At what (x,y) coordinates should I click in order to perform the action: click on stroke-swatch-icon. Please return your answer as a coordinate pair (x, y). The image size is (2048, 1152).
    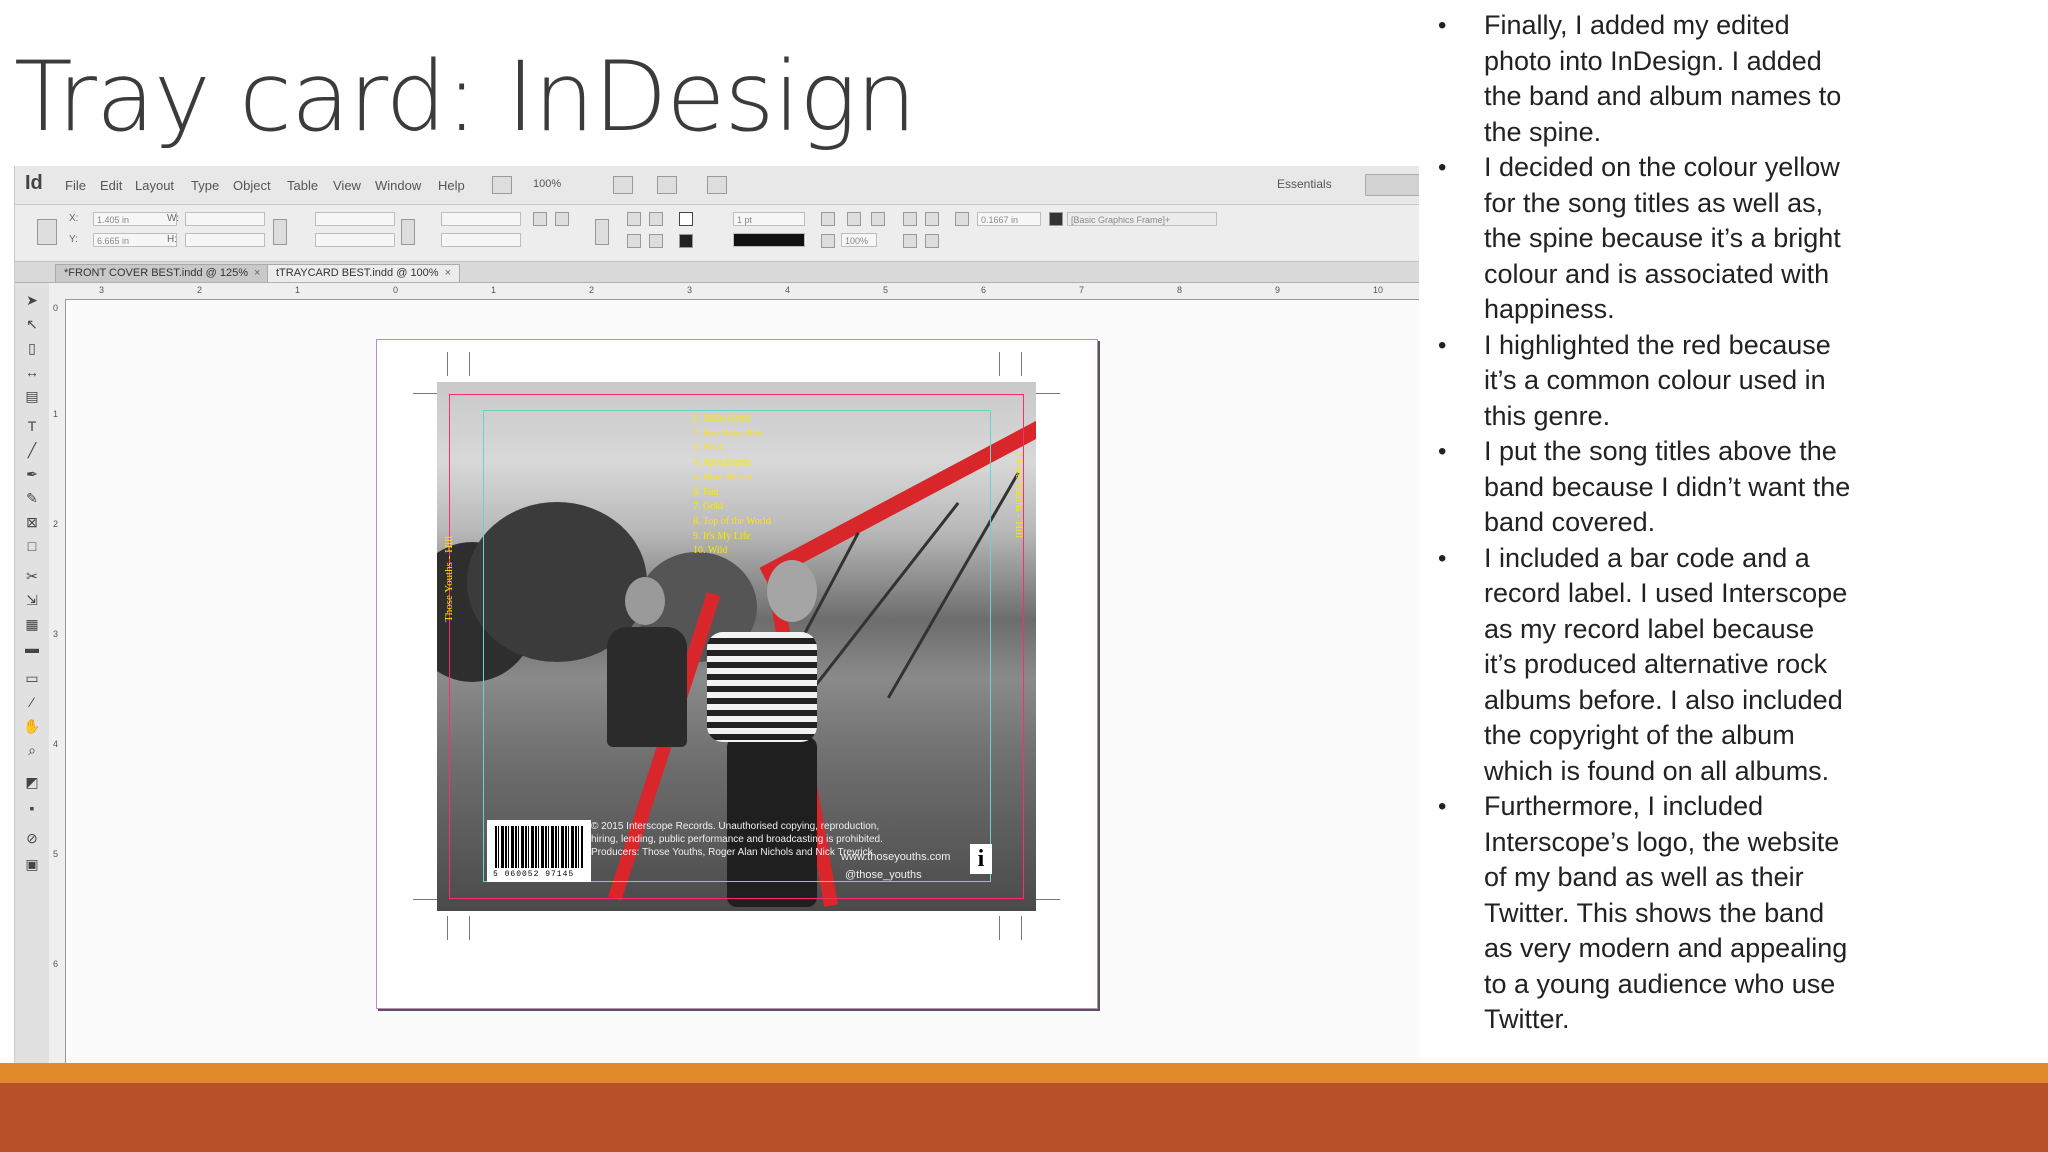
    Looking at the image, I should click on (686, 241).